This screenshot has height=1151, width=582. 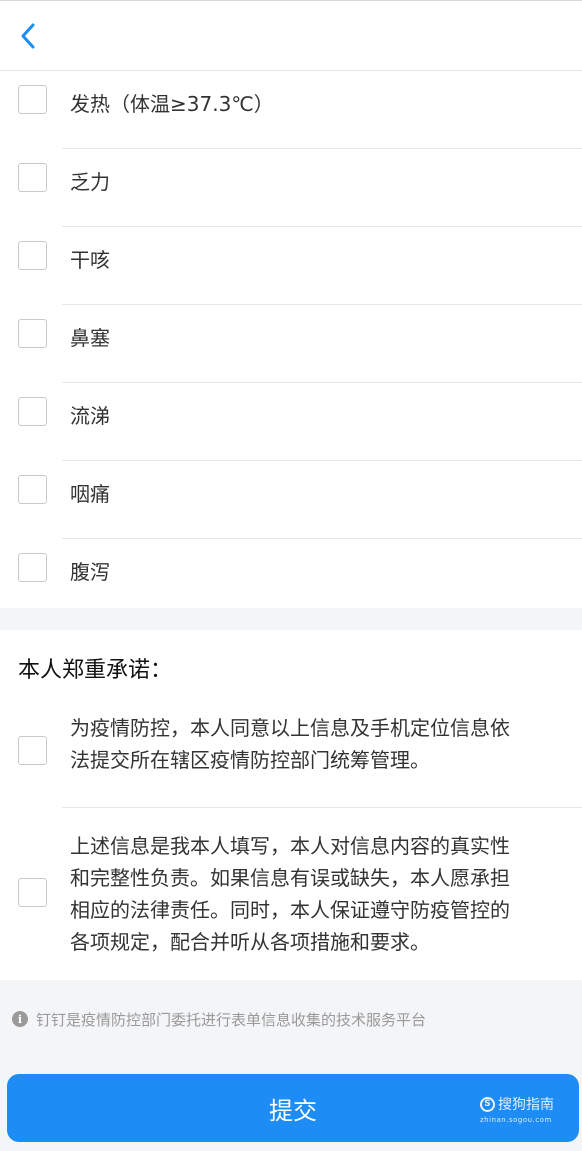 I want to click on promise-line: 相应的法律责任。同时，本人保证遵守防疫管控的, so click(x=290, y=910).